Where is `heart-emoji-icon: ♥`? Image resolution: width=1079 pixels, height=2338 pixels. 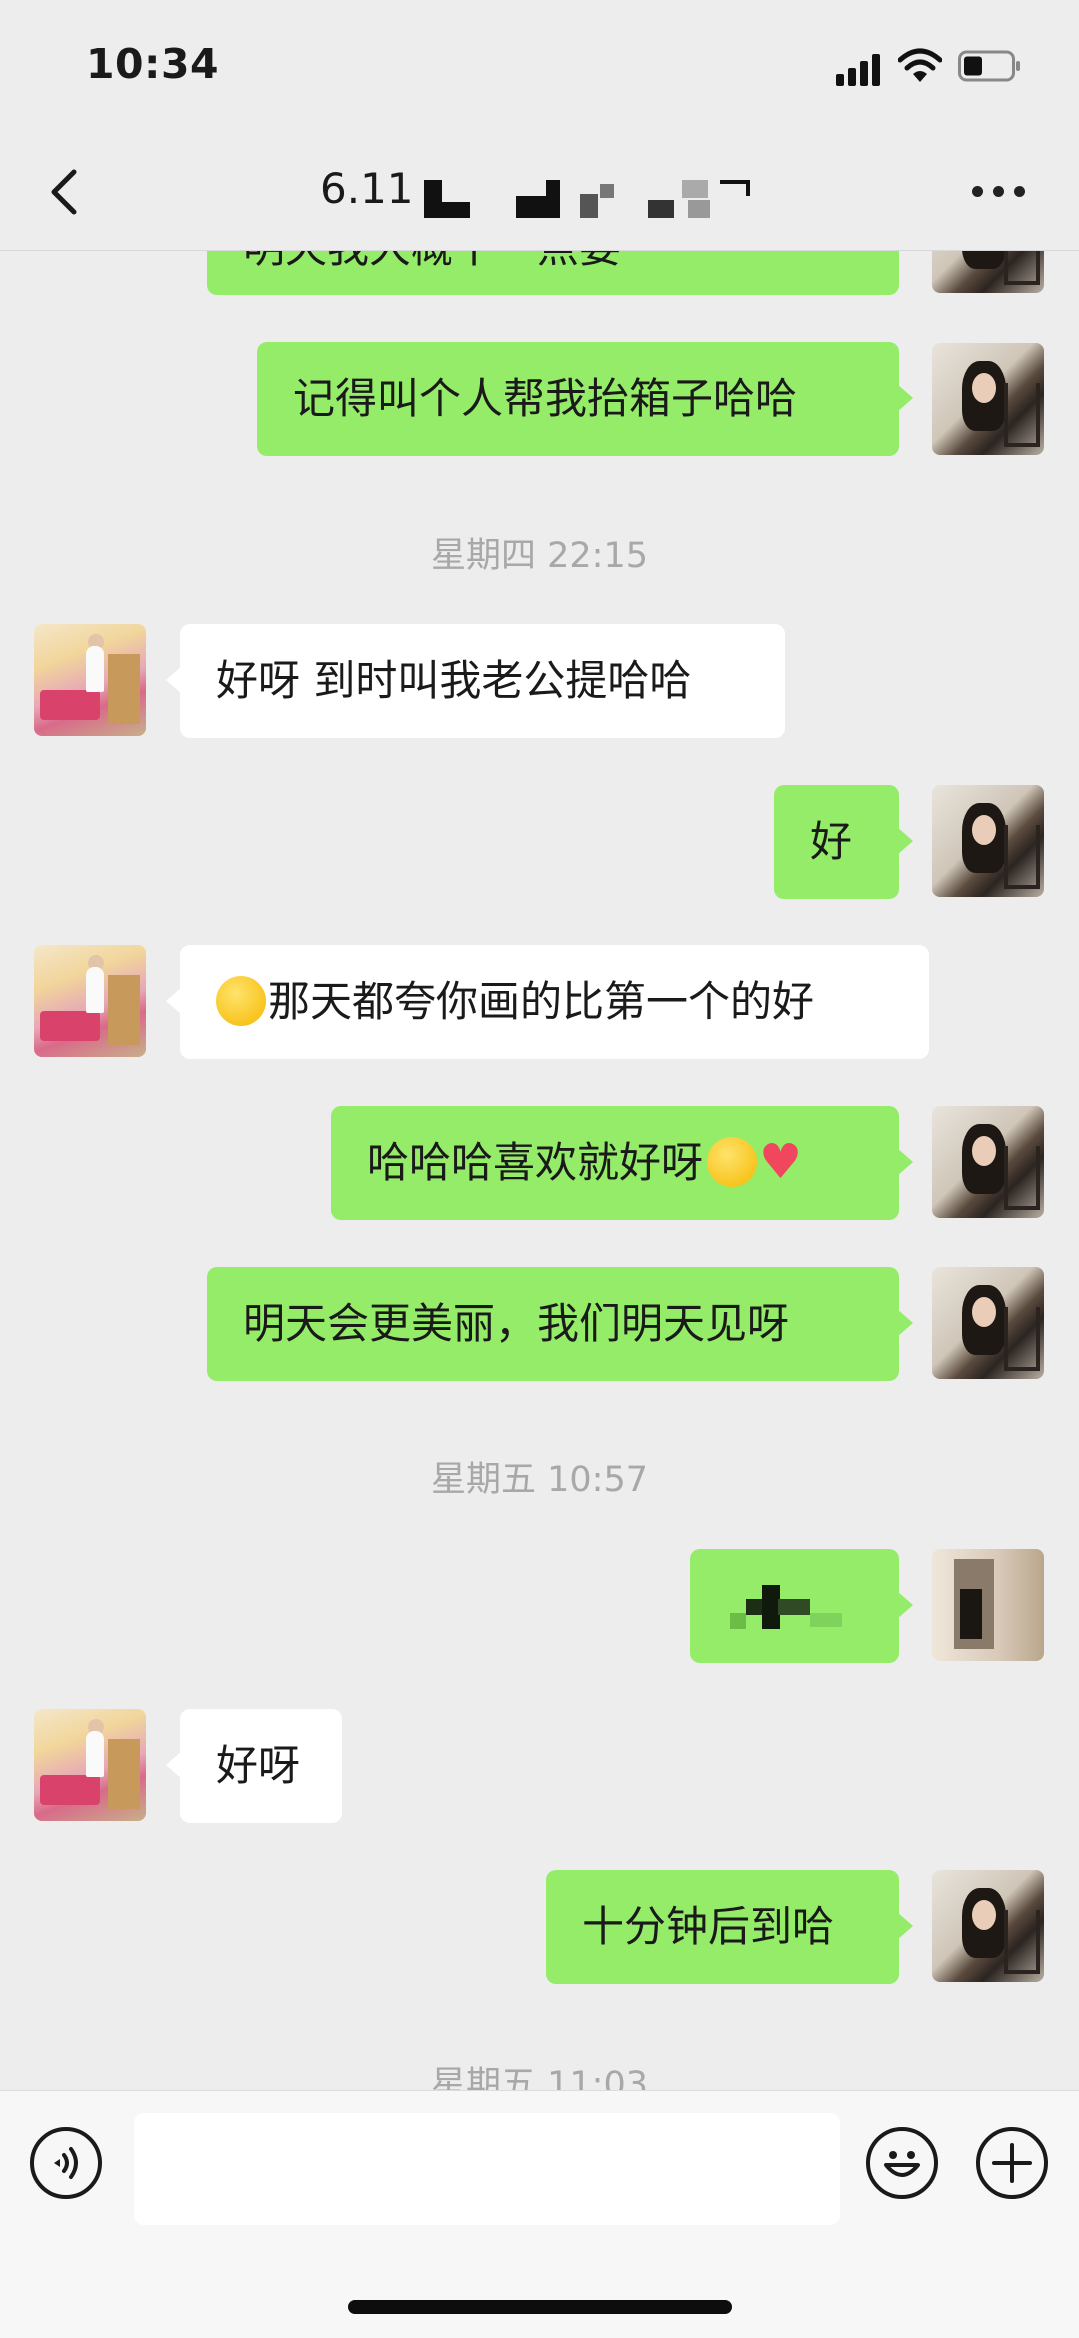
heart-emoji-icon: ♥ is located at coordinates (781, 1161).